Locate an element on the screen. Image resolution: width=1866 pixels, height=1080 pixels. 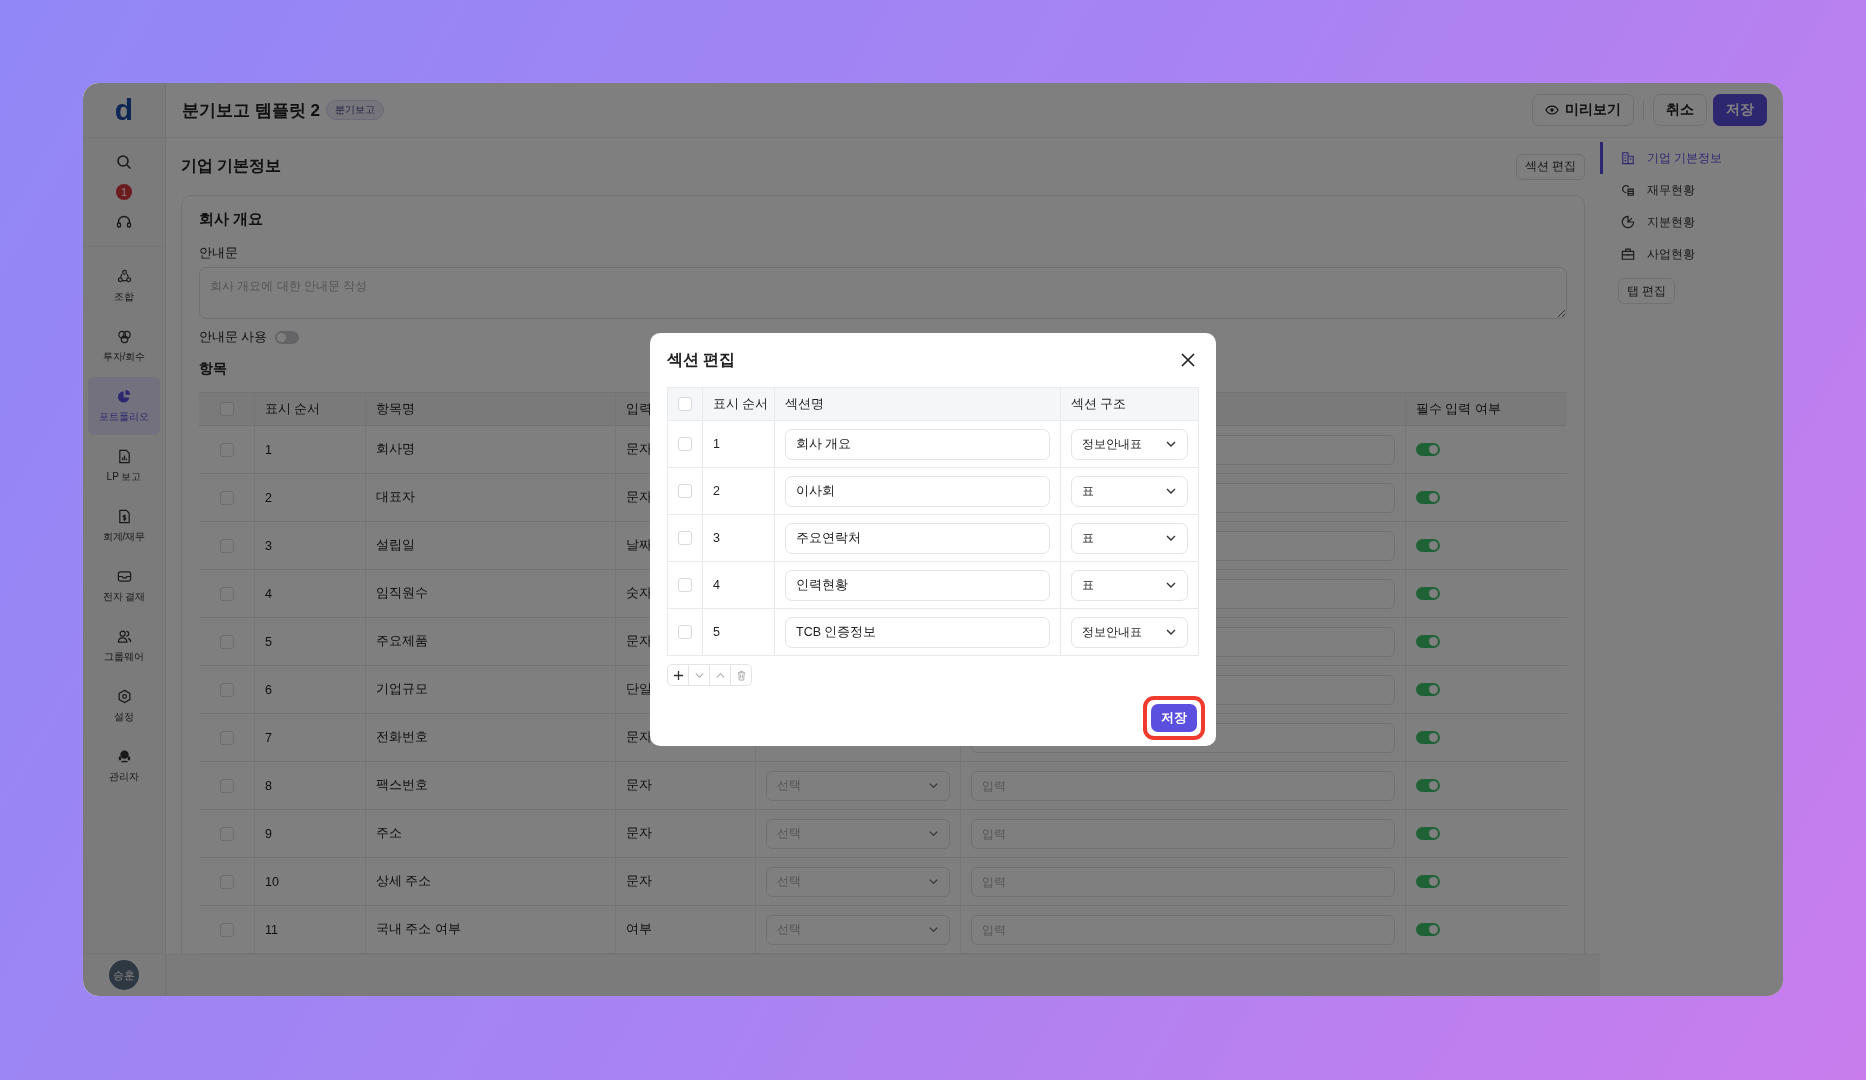
sidebar-item: 그룹웨어 is located at coordinates (124, 646).